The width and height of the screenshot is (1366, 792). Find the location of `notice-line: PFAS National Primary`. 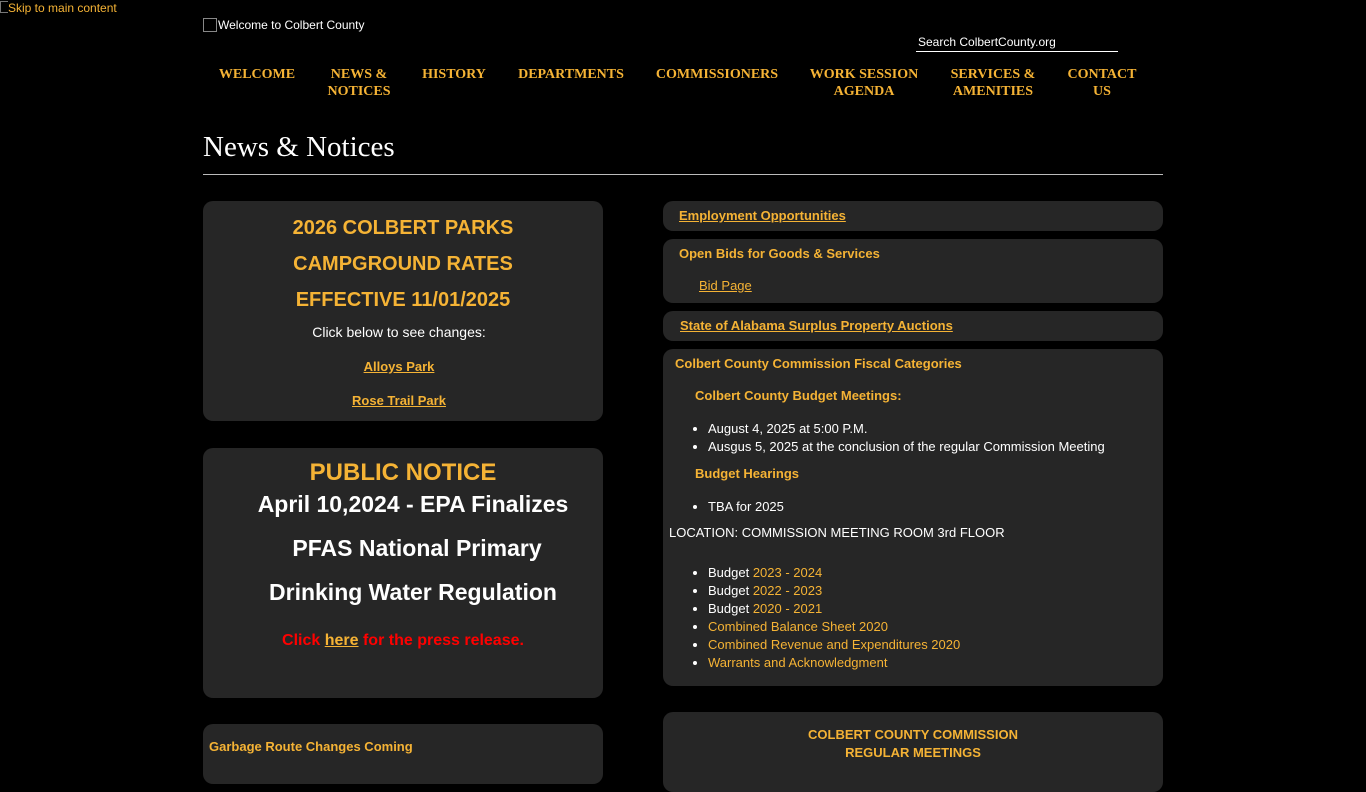

notice-line: PFAS National Primary is located at coordinates (417, 548).